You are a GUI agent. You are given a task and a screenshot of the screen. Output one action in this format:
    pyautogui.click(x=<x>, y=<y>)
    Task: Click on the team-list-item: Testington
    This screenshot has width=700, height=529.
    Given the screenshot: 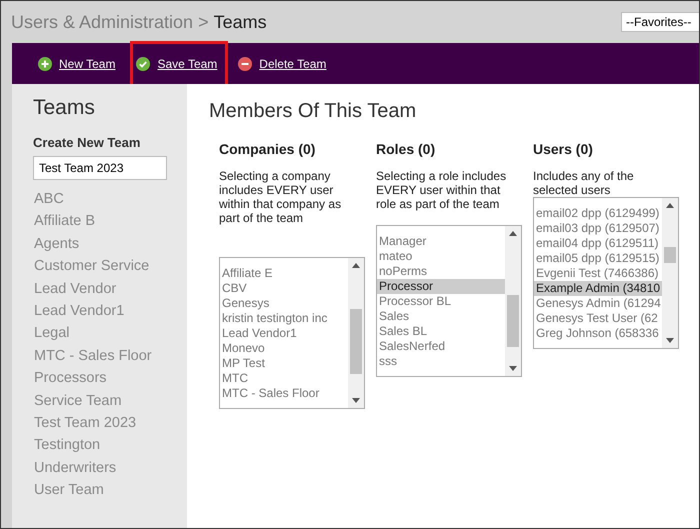 What is the action you would take?
    pyautogui.click(x=110, y=448)
    